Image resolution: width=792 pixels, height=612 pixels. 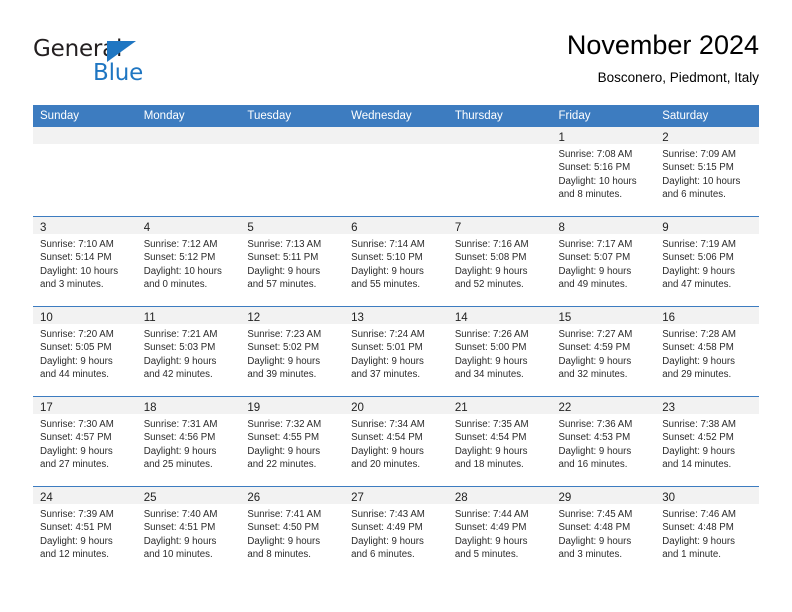 What do you see at coordinates (561, 228) in the screenshot?
I see `day-number: 8` at bounding box center [561, 228].